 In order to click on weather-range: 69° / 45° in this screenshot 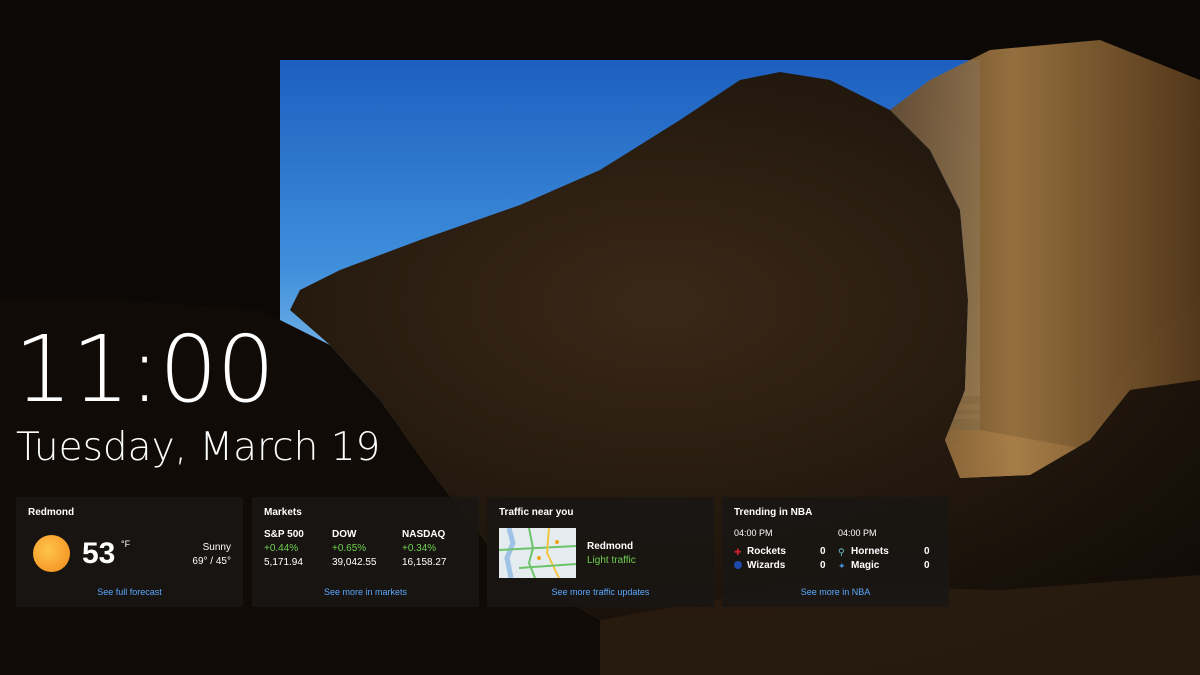, I will do `click(211, 561)`.